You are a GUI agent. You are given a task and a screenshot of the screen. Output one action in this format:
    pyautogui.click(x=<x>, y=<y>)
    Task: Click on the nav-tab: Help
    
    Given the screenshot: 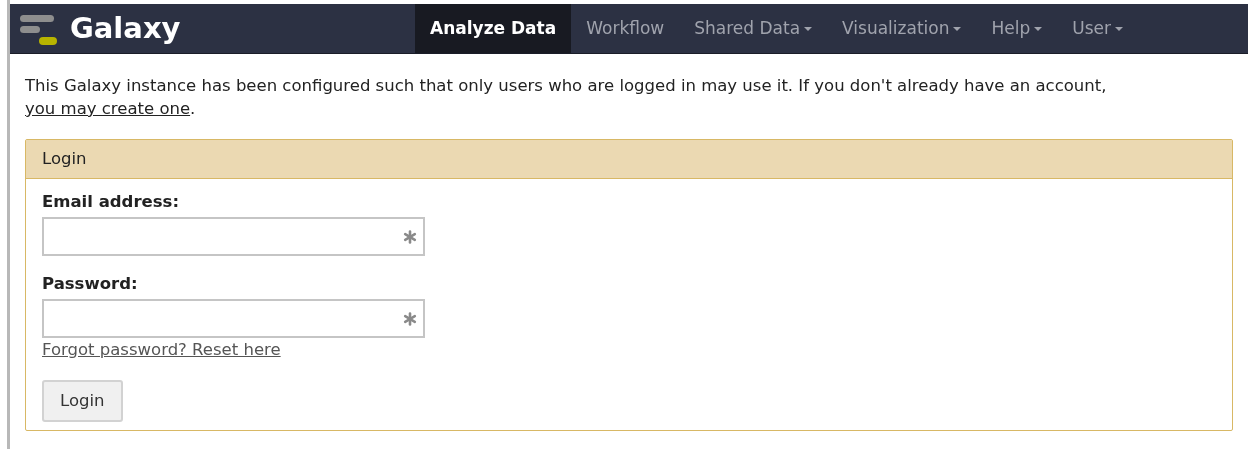 What is the action you would take?
    pyautogui.click(x=1017, y=28)
    